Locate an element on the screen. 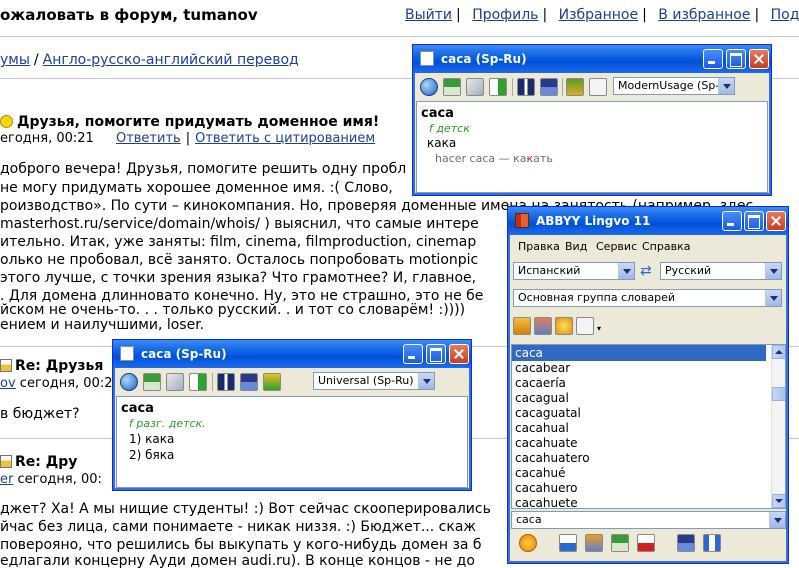 This screenshot has width=799, height=568. users-icon is located at coordinates (543, 326).